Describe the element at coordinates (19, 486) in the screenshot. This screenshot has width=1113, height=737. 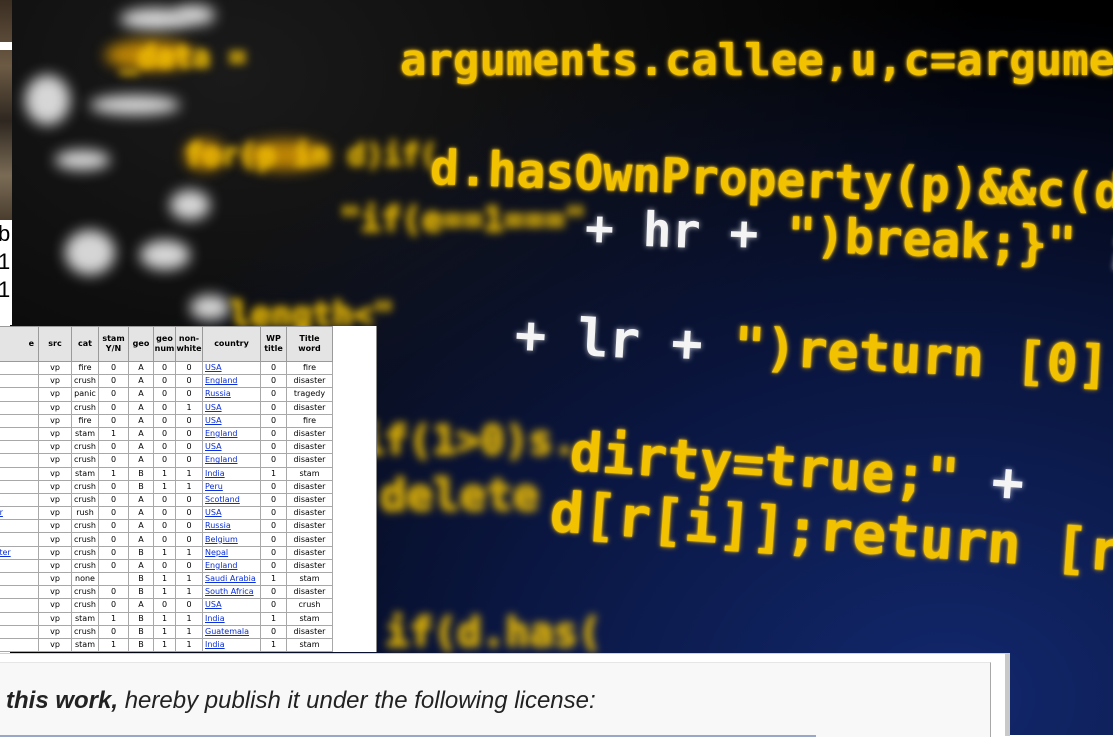
I see `event-link: er` at that location.